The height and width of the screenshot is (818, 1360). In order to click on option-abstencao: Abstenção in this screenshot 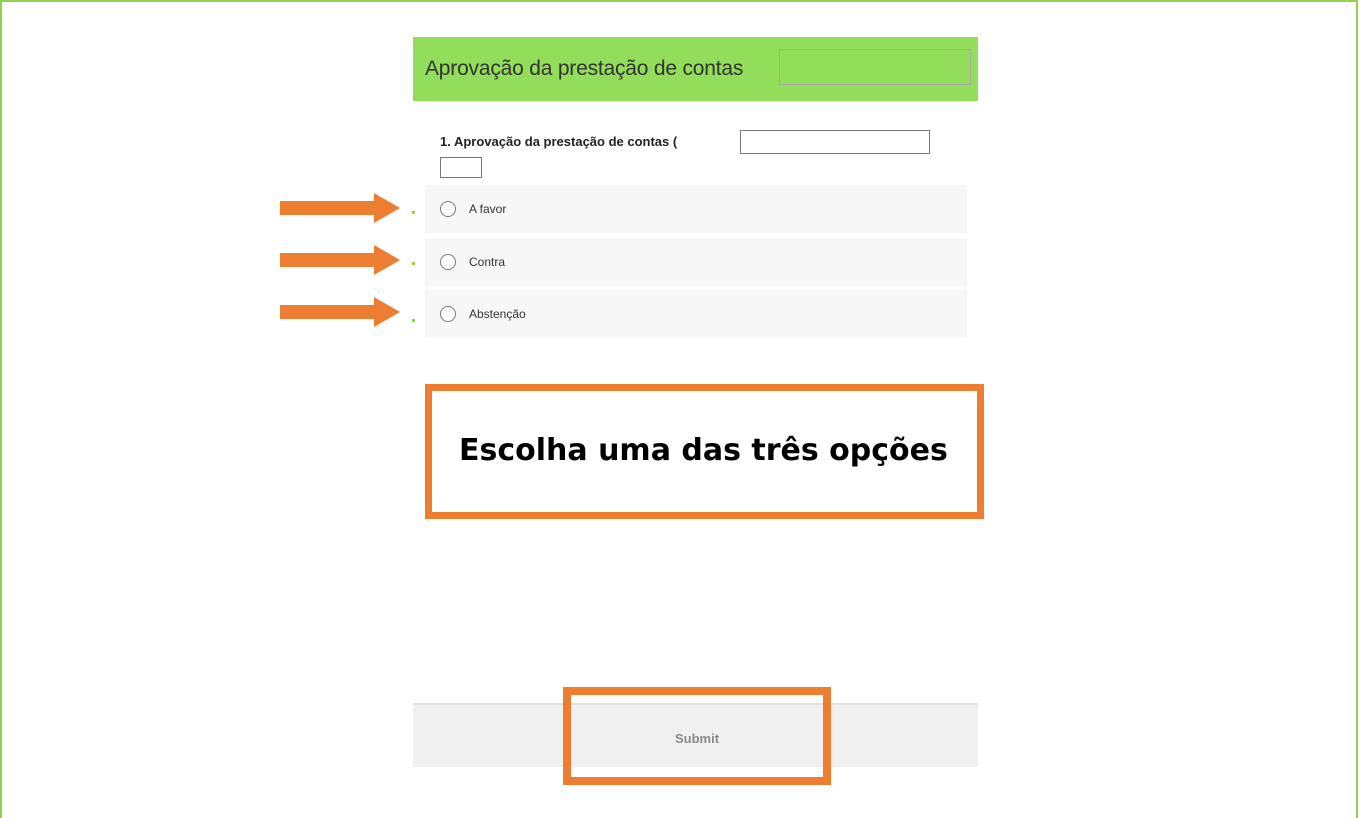, I will do `click(696, 314)`.